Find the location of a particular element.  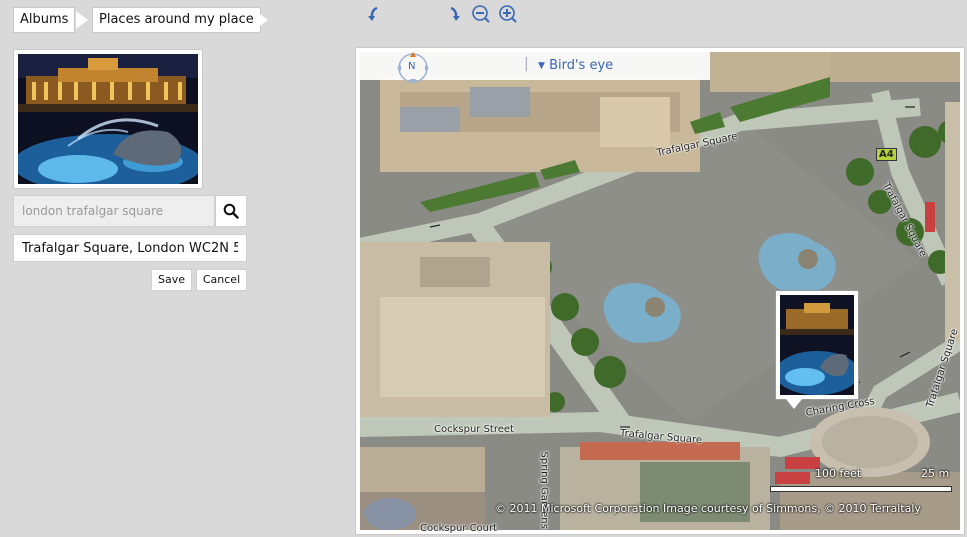

view-mode-dropdown: ▼ Bird's eye is located at coordinates (575, 65).